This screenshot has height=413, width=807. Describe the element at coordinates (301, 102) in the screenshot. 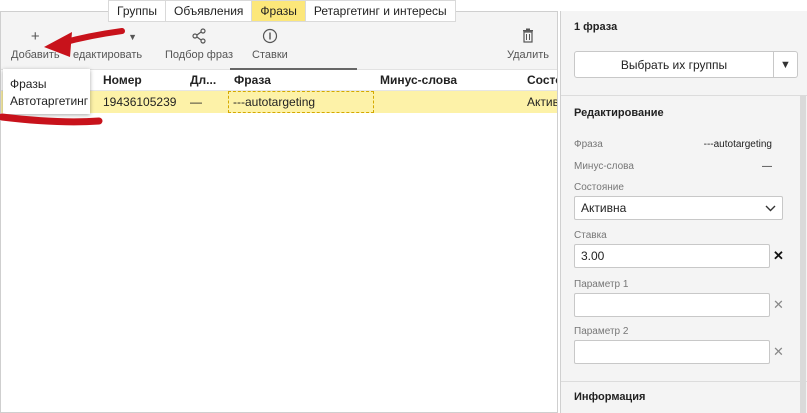

I see `cell-phrase: ---autotargeting` at that location.